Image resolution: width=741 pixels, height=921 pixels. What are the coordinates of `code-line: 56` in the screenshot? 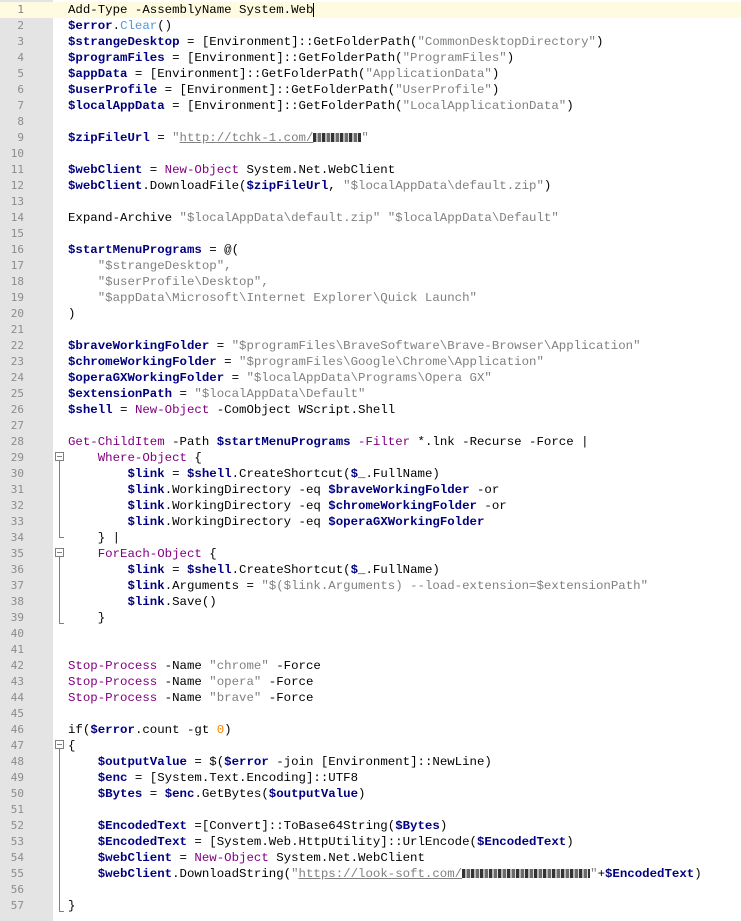 It's located at (370, 890).